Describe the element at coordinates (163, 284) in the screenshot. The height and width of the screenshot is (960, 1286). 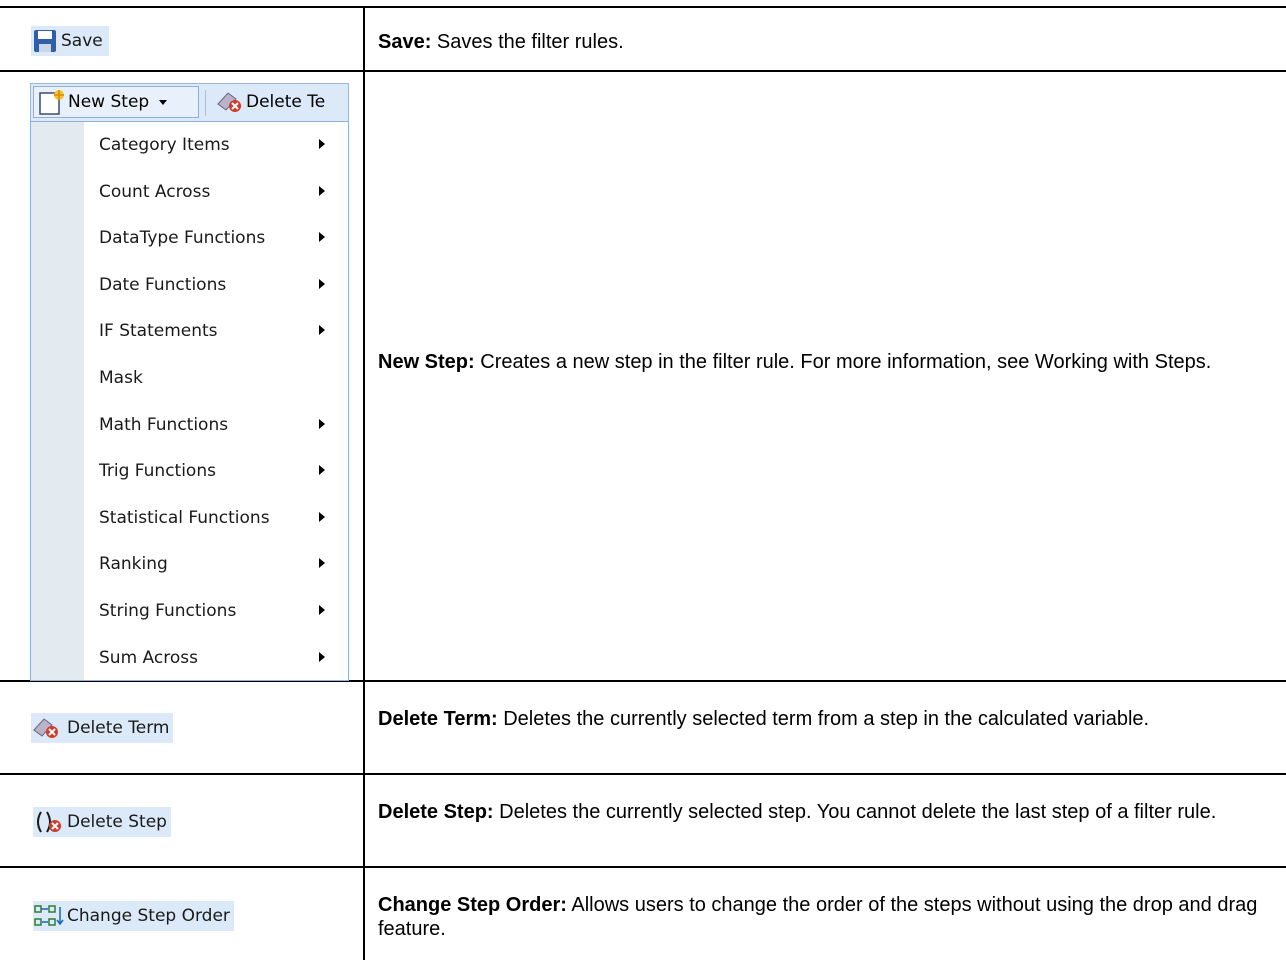
I see `menu-item-label: Date Functions` at that location.